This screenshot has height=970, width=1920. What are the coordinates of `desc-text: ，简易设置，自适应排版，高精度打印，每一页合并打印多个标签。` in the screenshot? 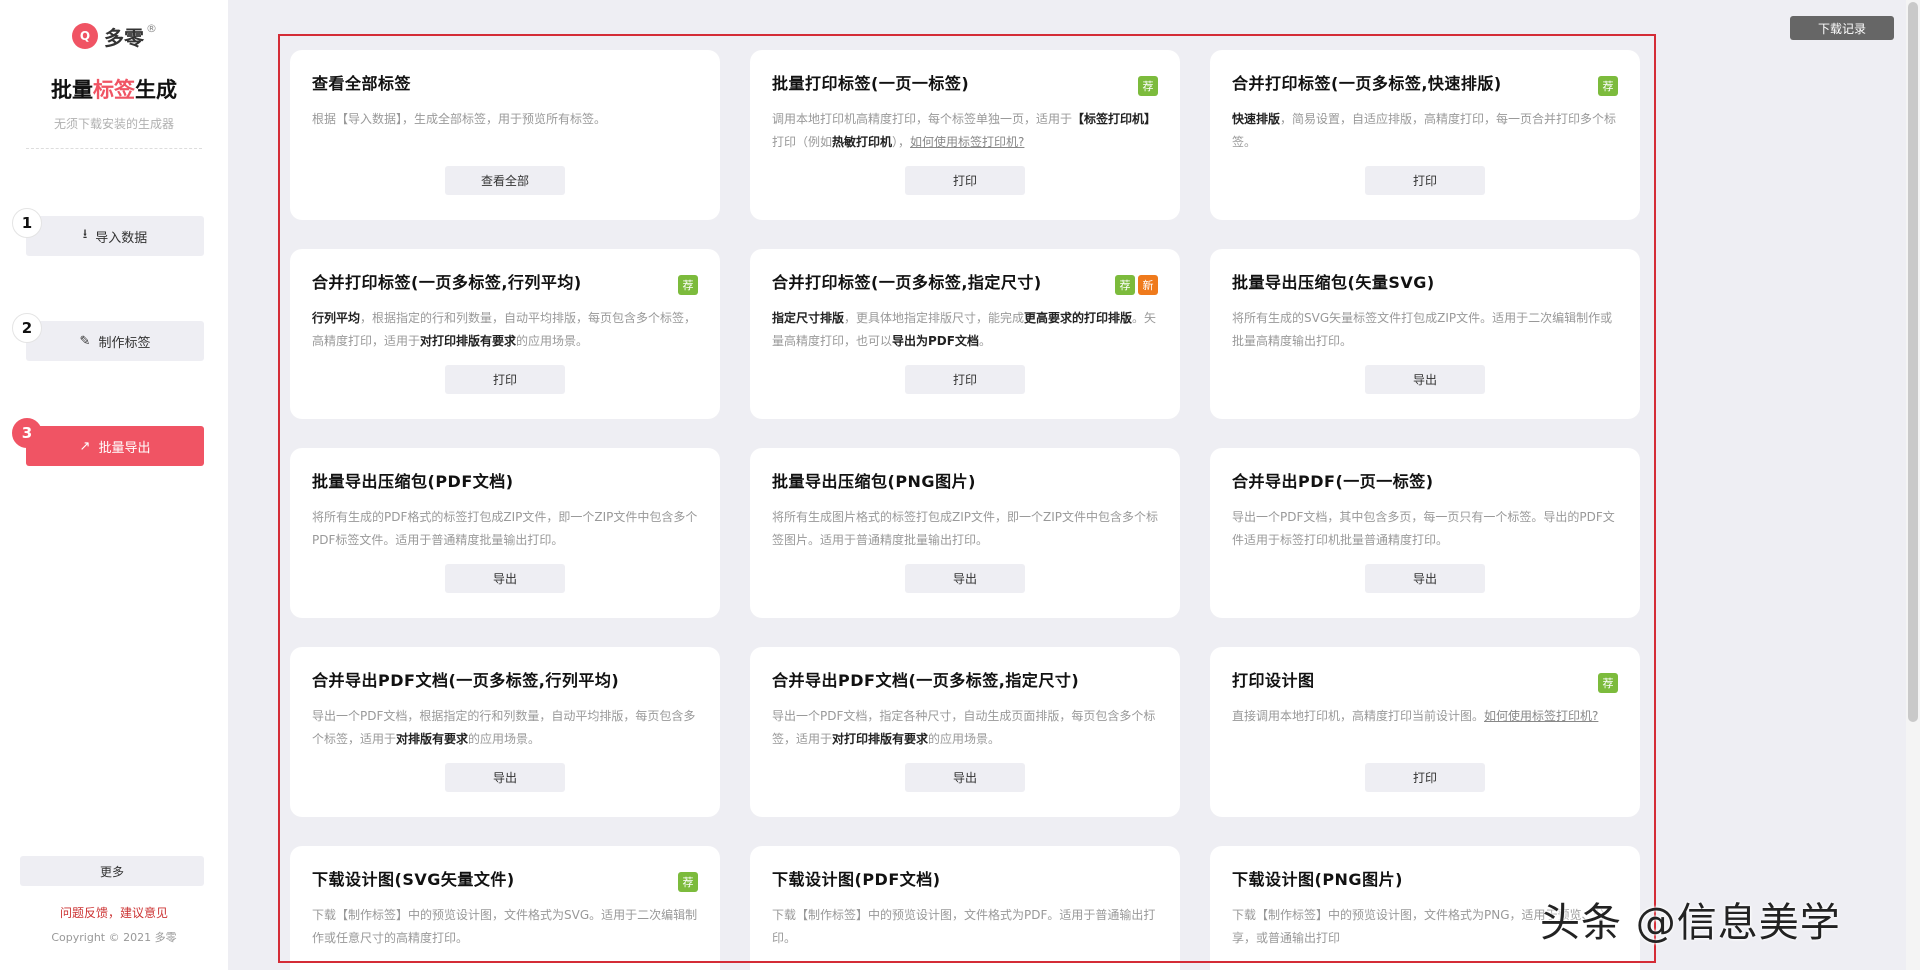 It's located at (1424, 130).